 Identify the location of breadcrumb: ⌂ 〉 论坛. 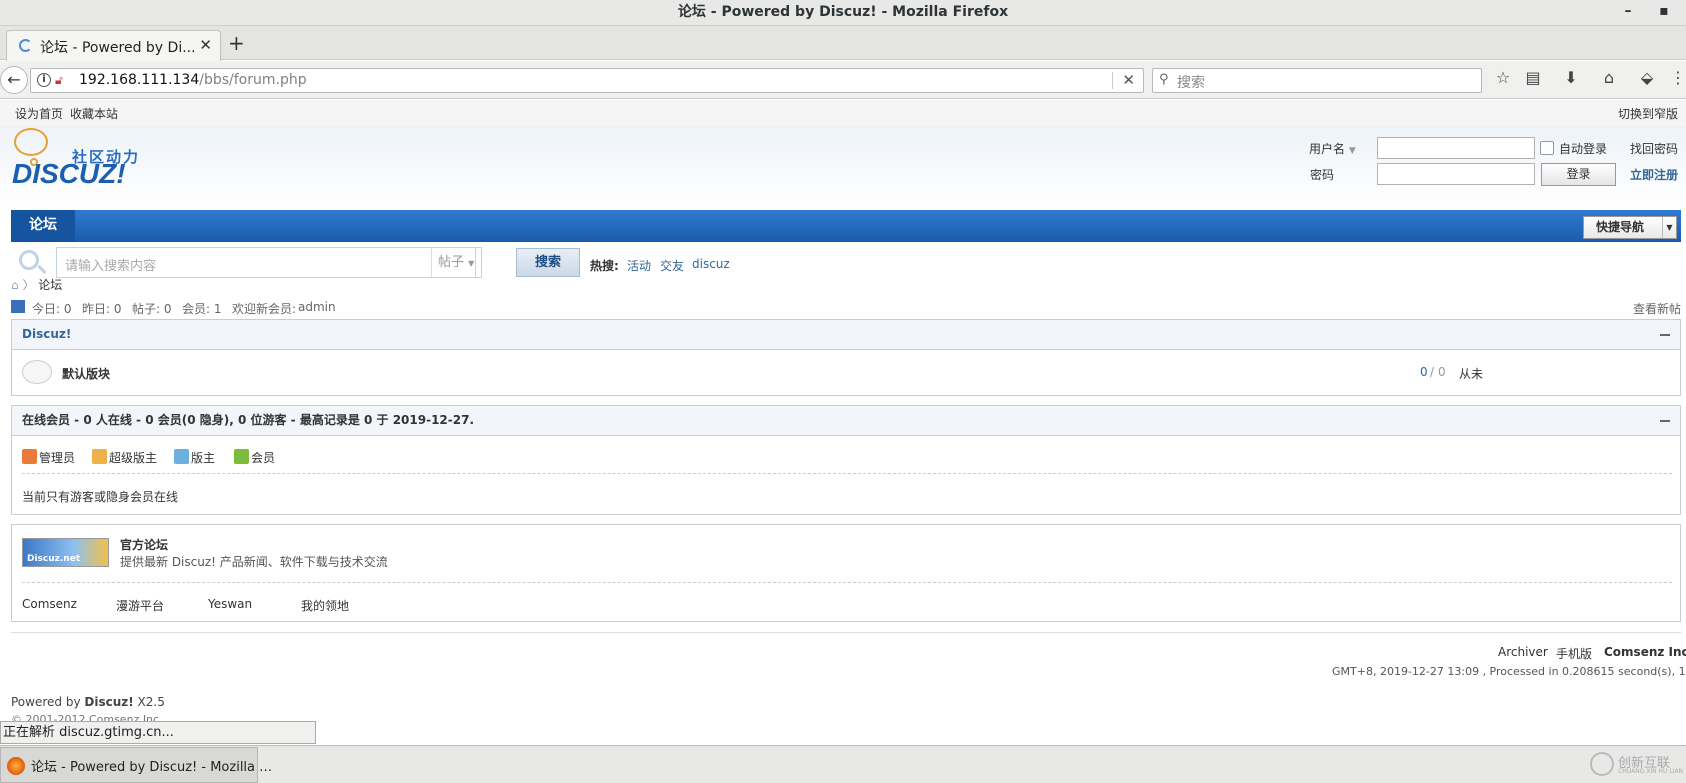
(37, 285).